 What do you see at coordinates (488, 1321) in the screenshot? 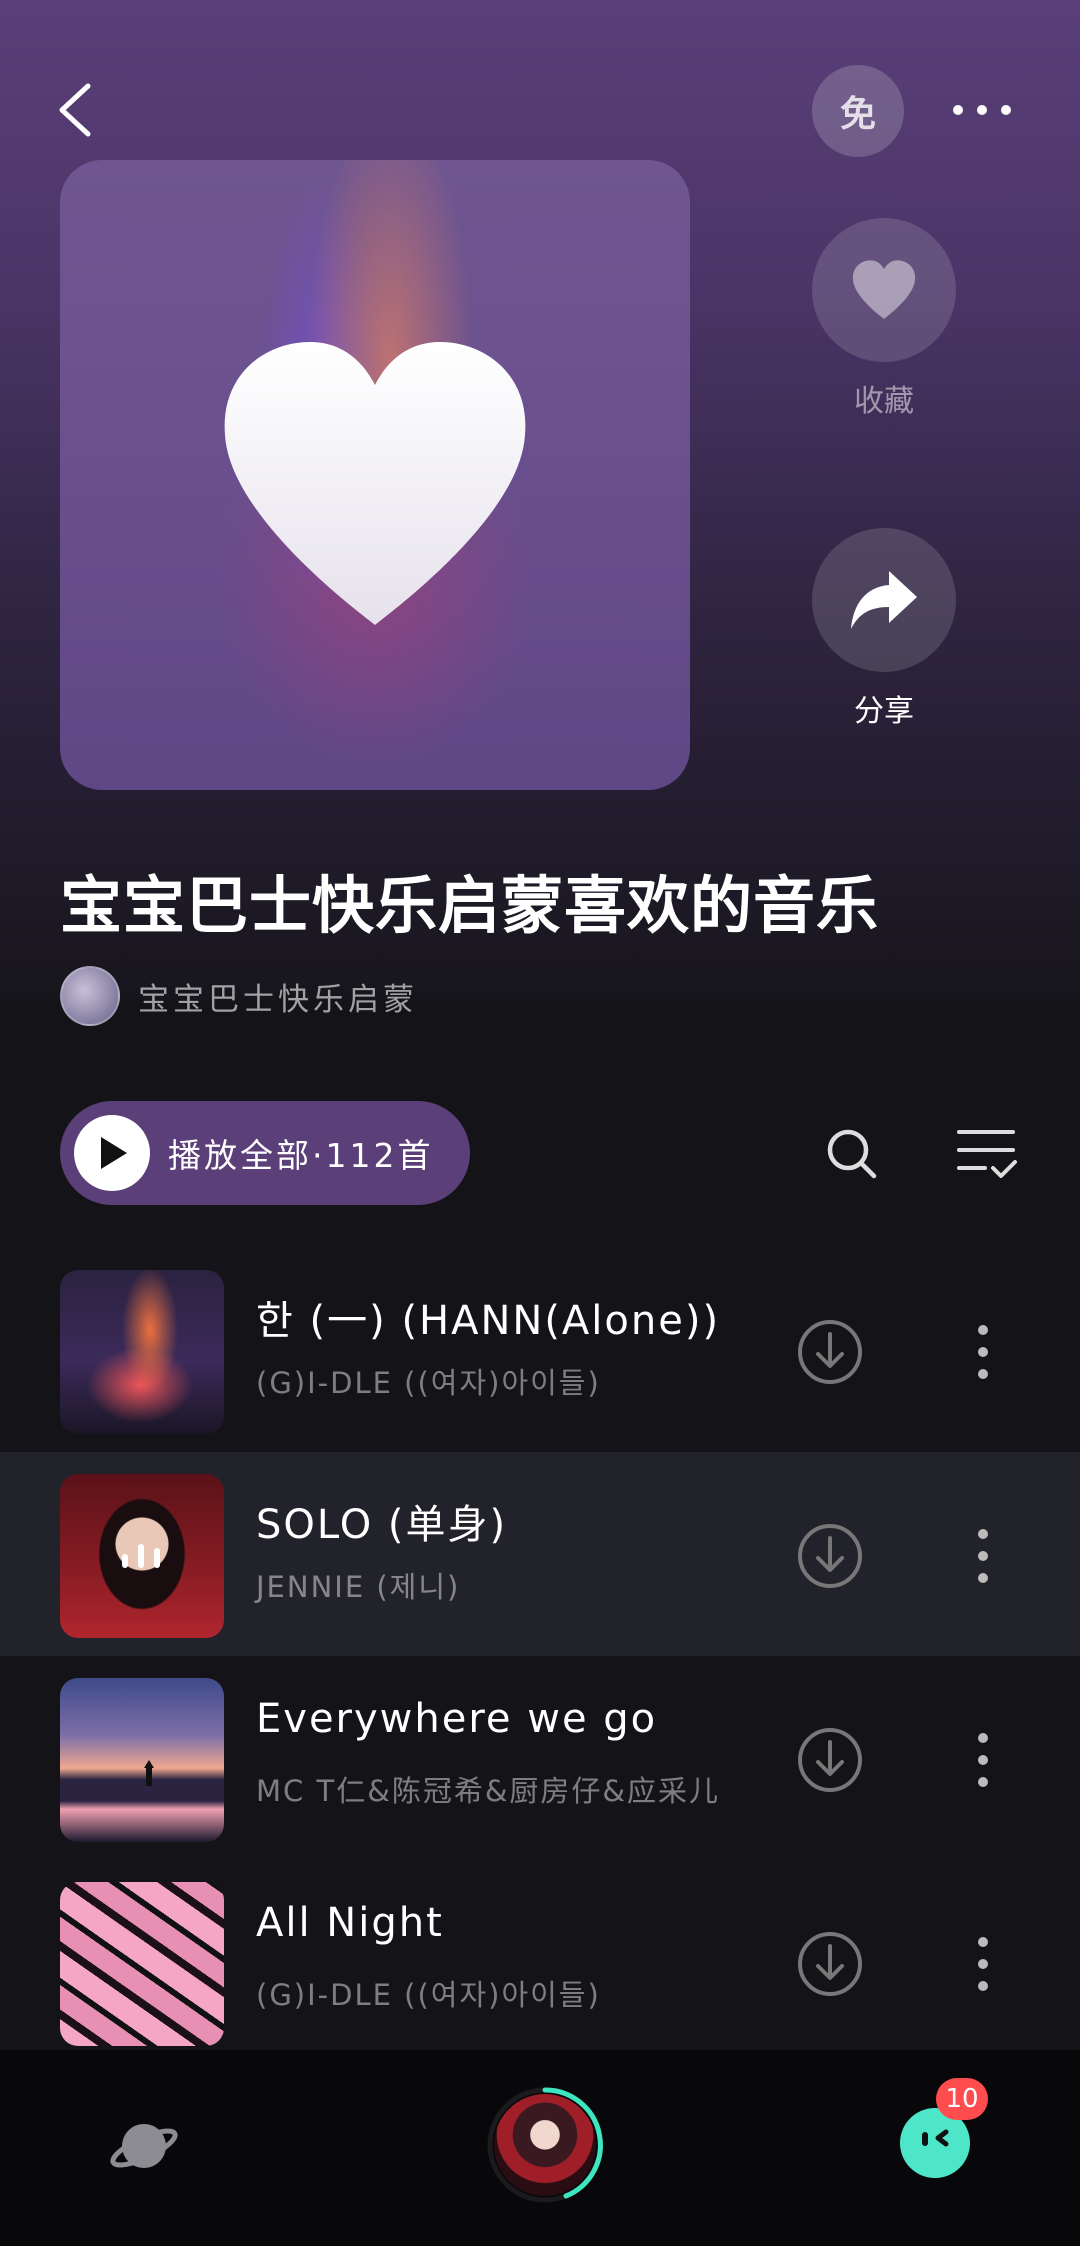
I see `song-title: 한 (一) (HANN(Alone))` at bounding box center [488, 1321].